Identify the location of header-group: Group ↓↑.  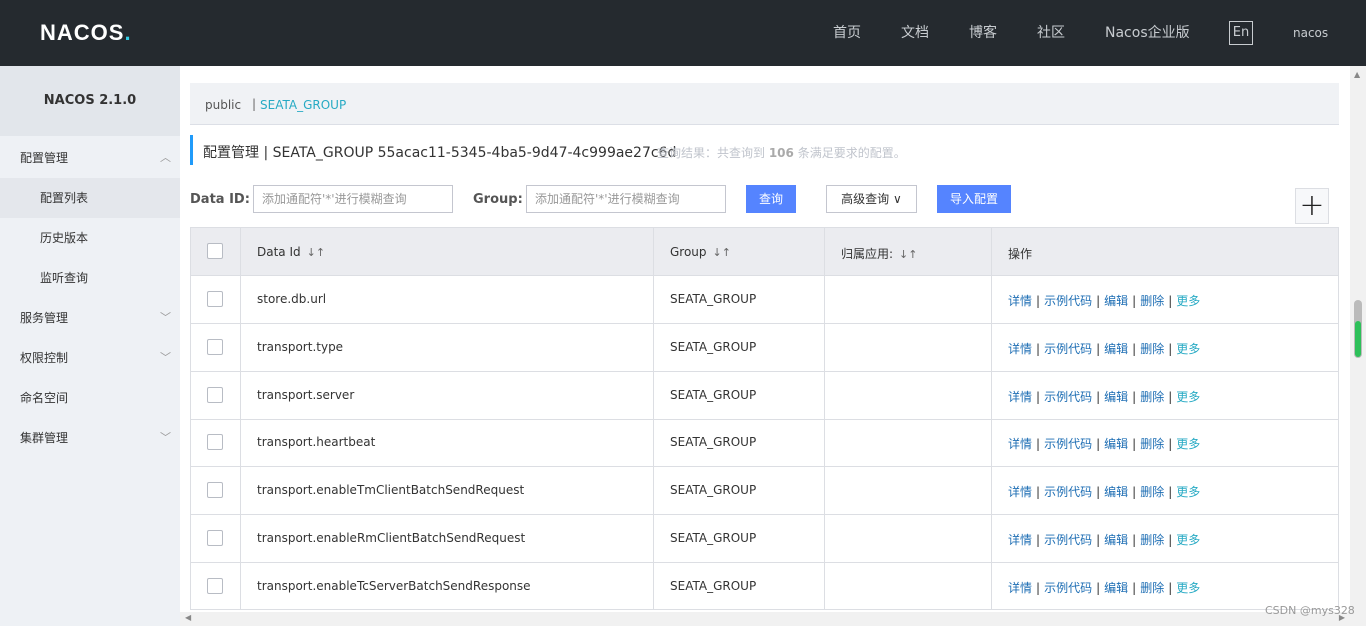
(700, 252).